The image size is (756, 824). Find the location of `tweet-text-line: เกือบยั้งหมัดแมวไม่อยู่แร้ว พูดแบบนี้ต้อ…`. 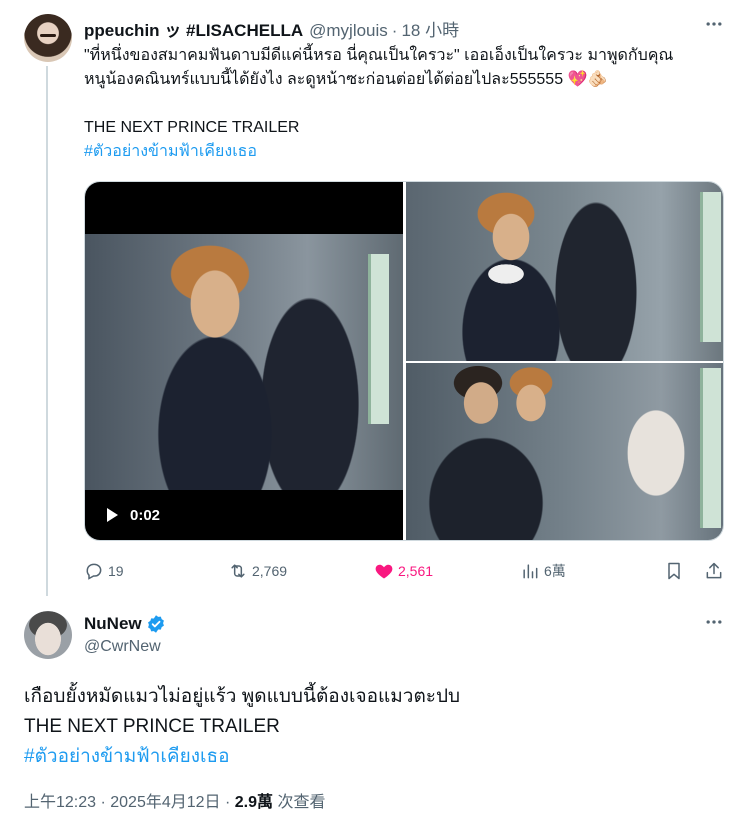

tweet-text-line: เกือบยั้งหมัดแมวไม่อยู่แร้ว พูดแบบนี้ต้อ… is located at coordinates (242, 696).